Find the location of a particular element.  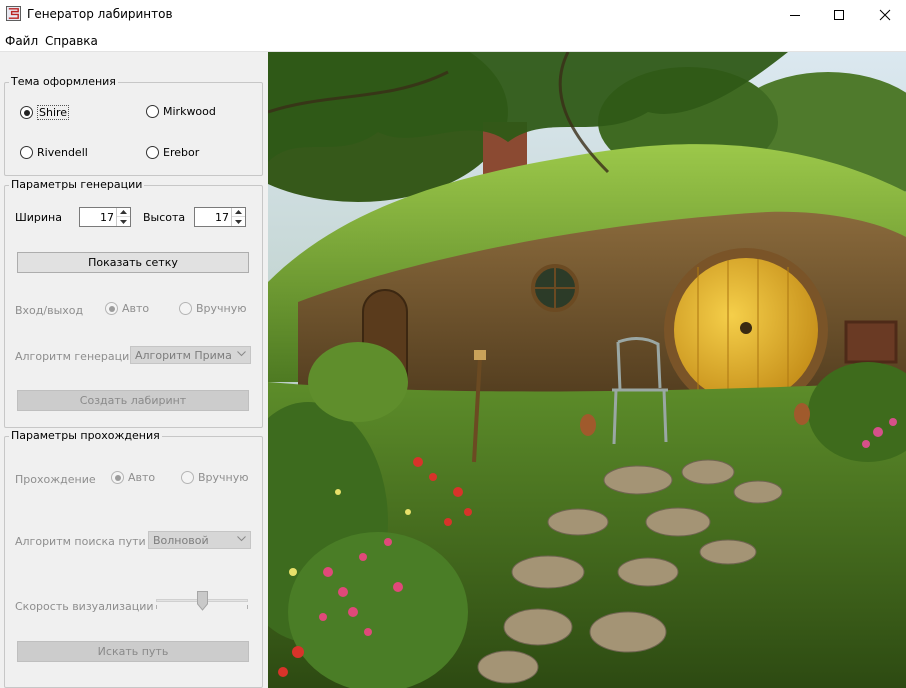

solving-legend: Параметры прохождения is located at coordinates (85, 435).